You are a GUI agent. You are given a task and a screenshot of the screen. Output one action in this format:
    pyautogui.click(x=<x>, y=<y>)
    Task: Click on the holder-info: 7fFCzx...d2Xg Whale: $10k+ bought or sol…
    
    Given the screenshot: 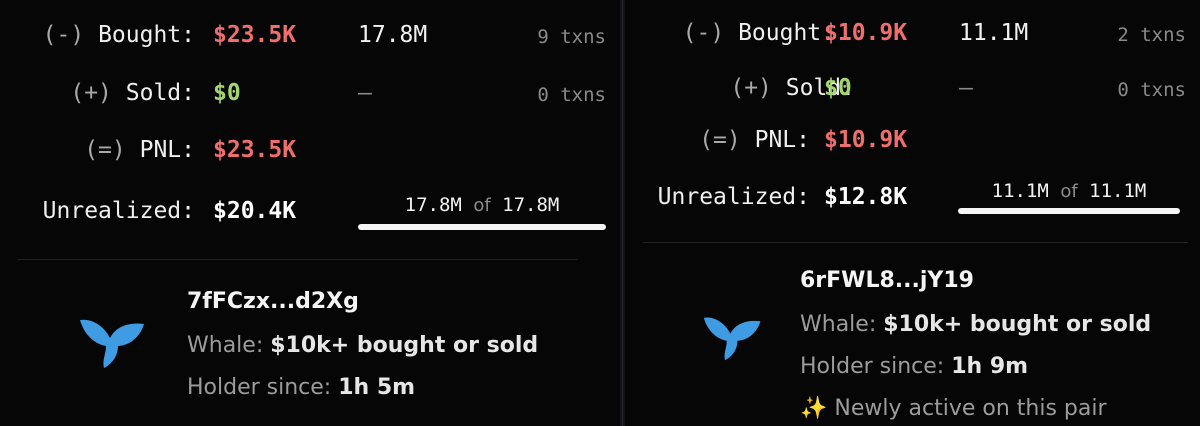 What is the action you would take?
    pyautogui.click(x=362, y=351)
    